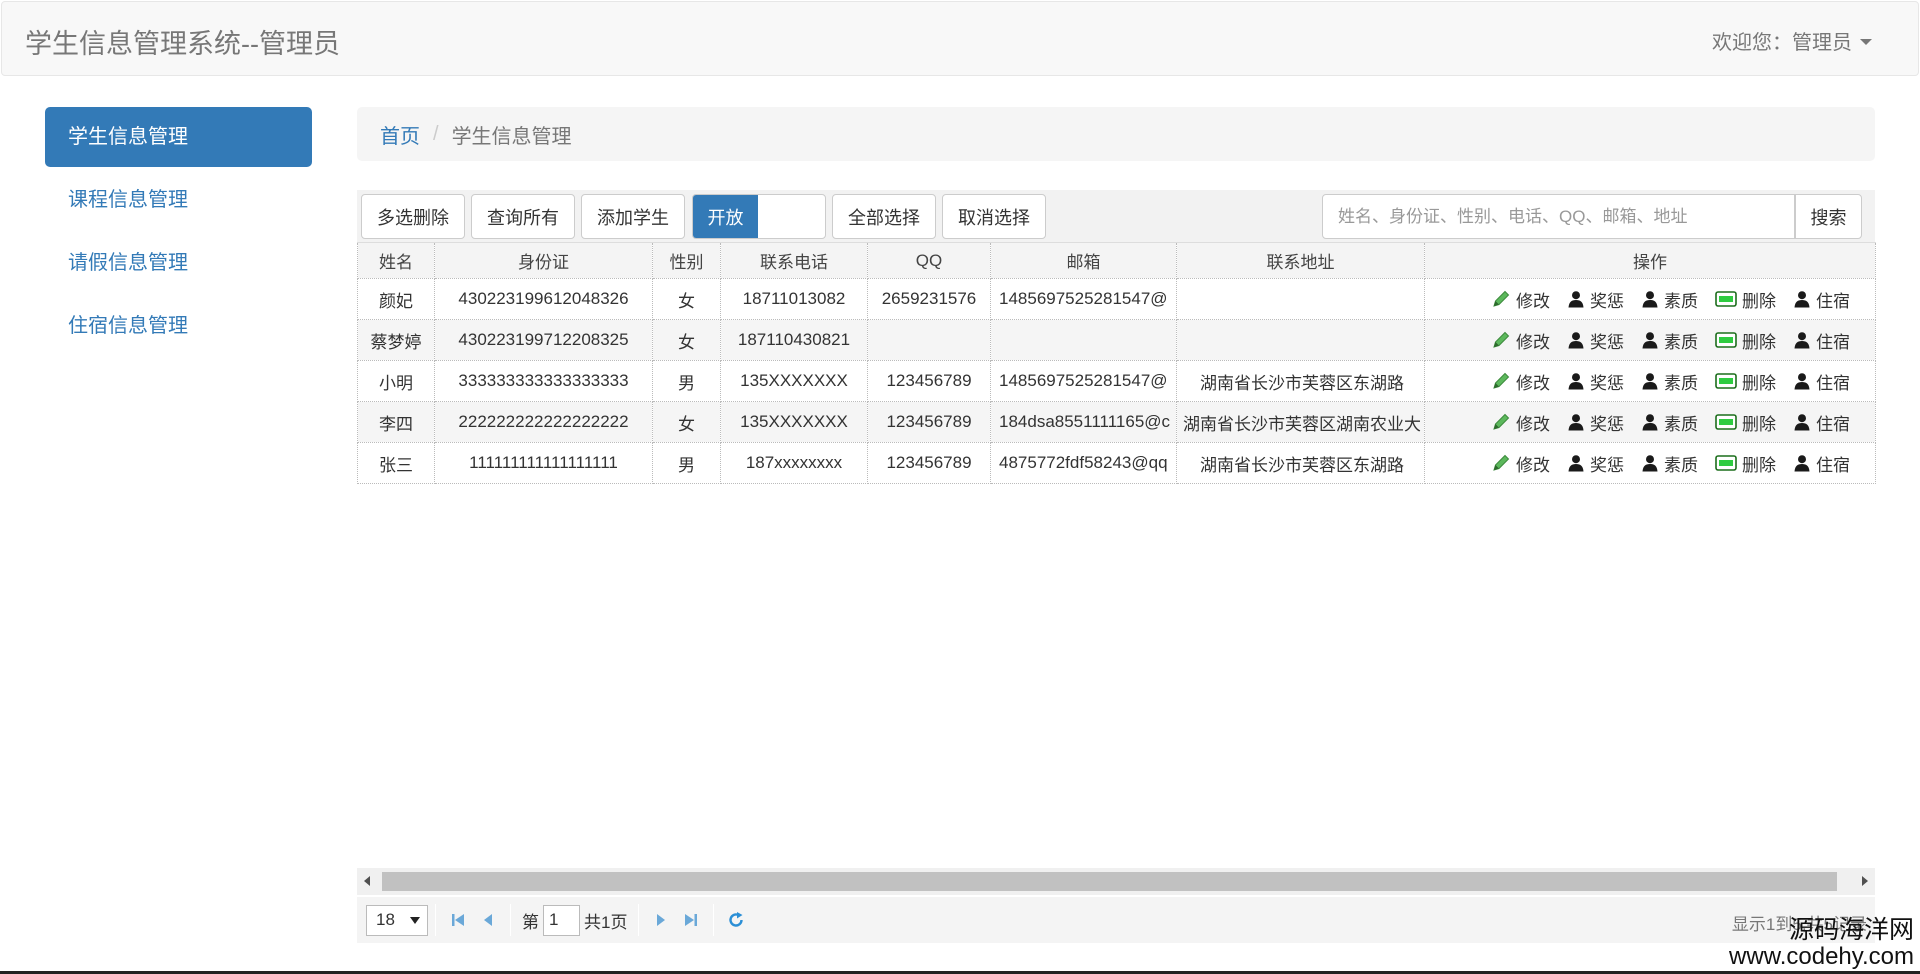 This screenshot has height=974, width=1920. What do you see at coordinates (691, 920) in the screenshot?
I see `last-page-icon` at bounding box center [691, 920].